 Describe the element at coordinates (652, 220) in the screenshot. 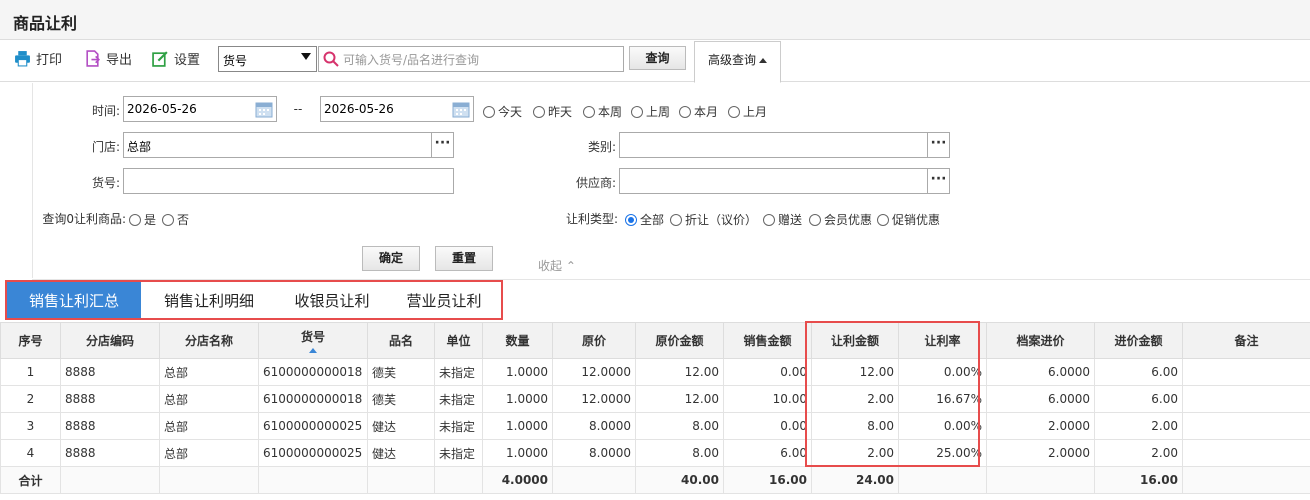

I see `type-option-label: 全部` at that location.